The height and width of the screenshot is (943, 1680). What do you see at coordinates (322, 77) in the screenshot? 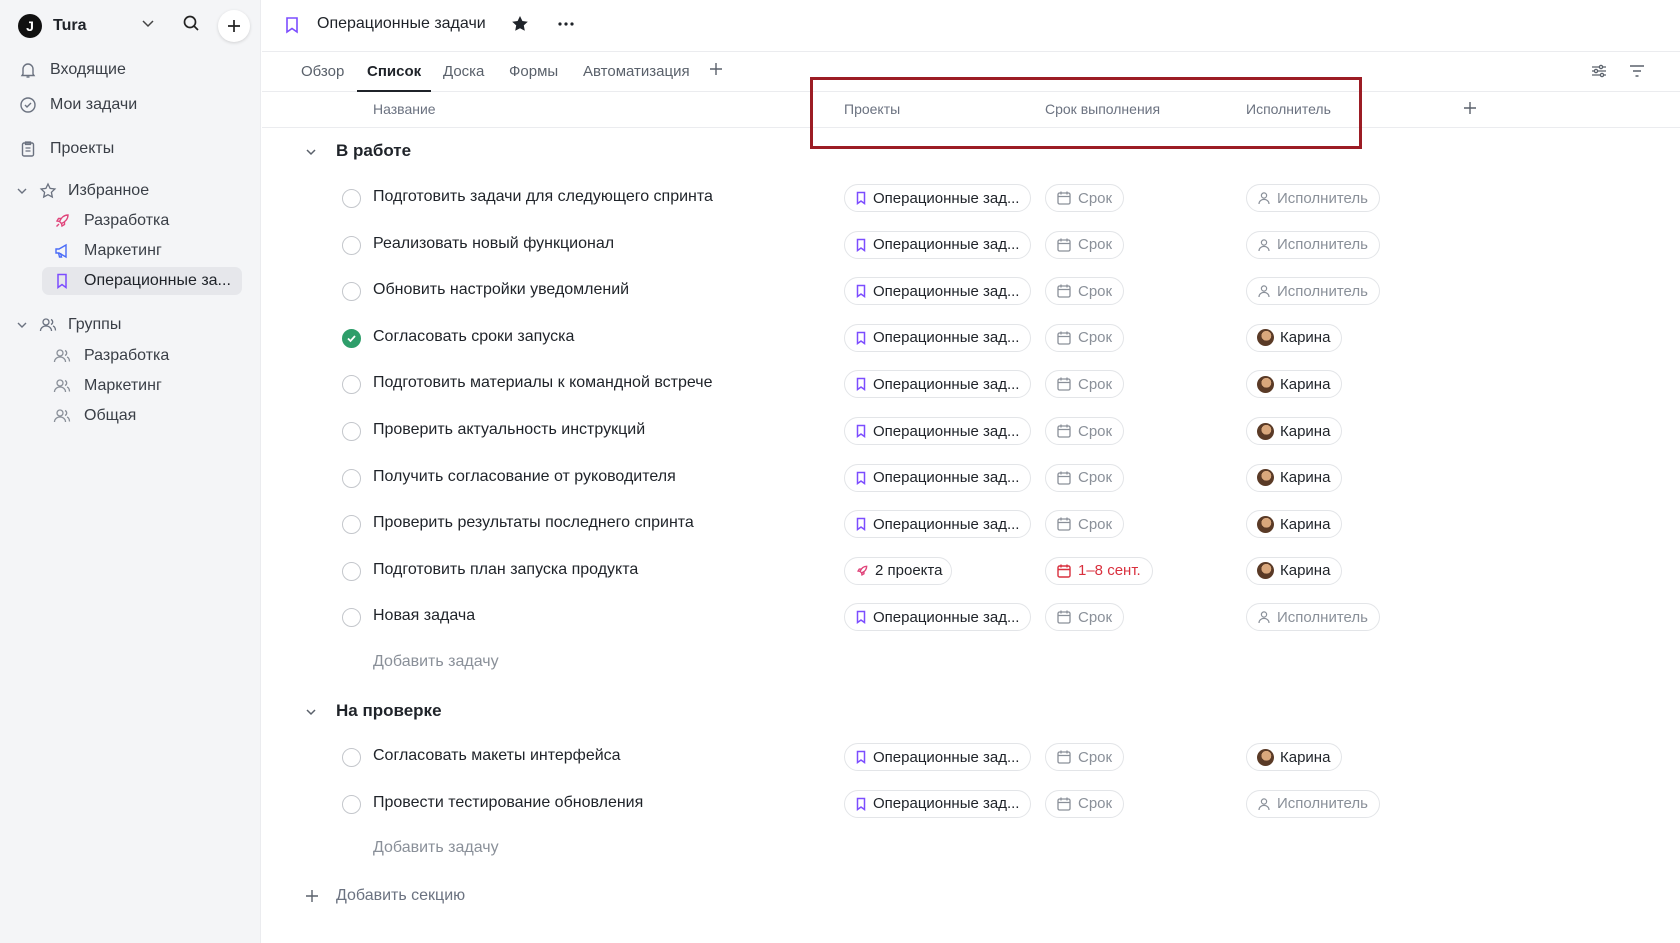
I see `tab-overview: Обзор` at bounding box center [322, 77].